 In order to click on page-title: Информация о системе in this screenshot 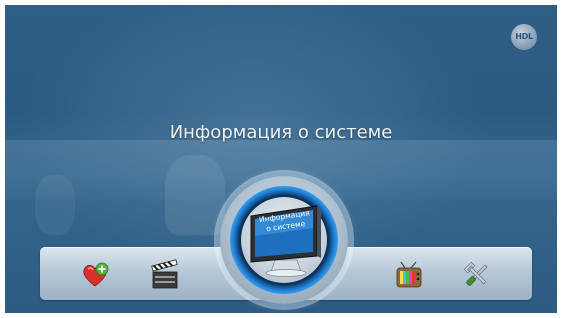, I will do `click(281, 132)`.